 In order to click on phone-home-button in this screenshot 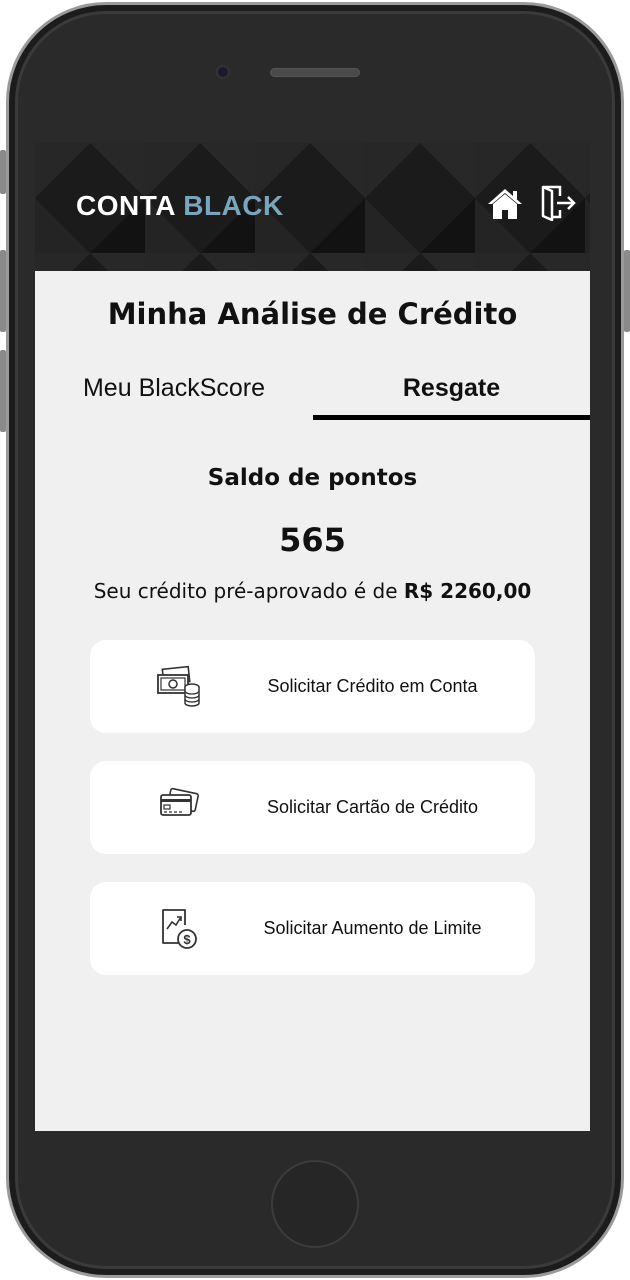, I will do `click(315, 1204)`.